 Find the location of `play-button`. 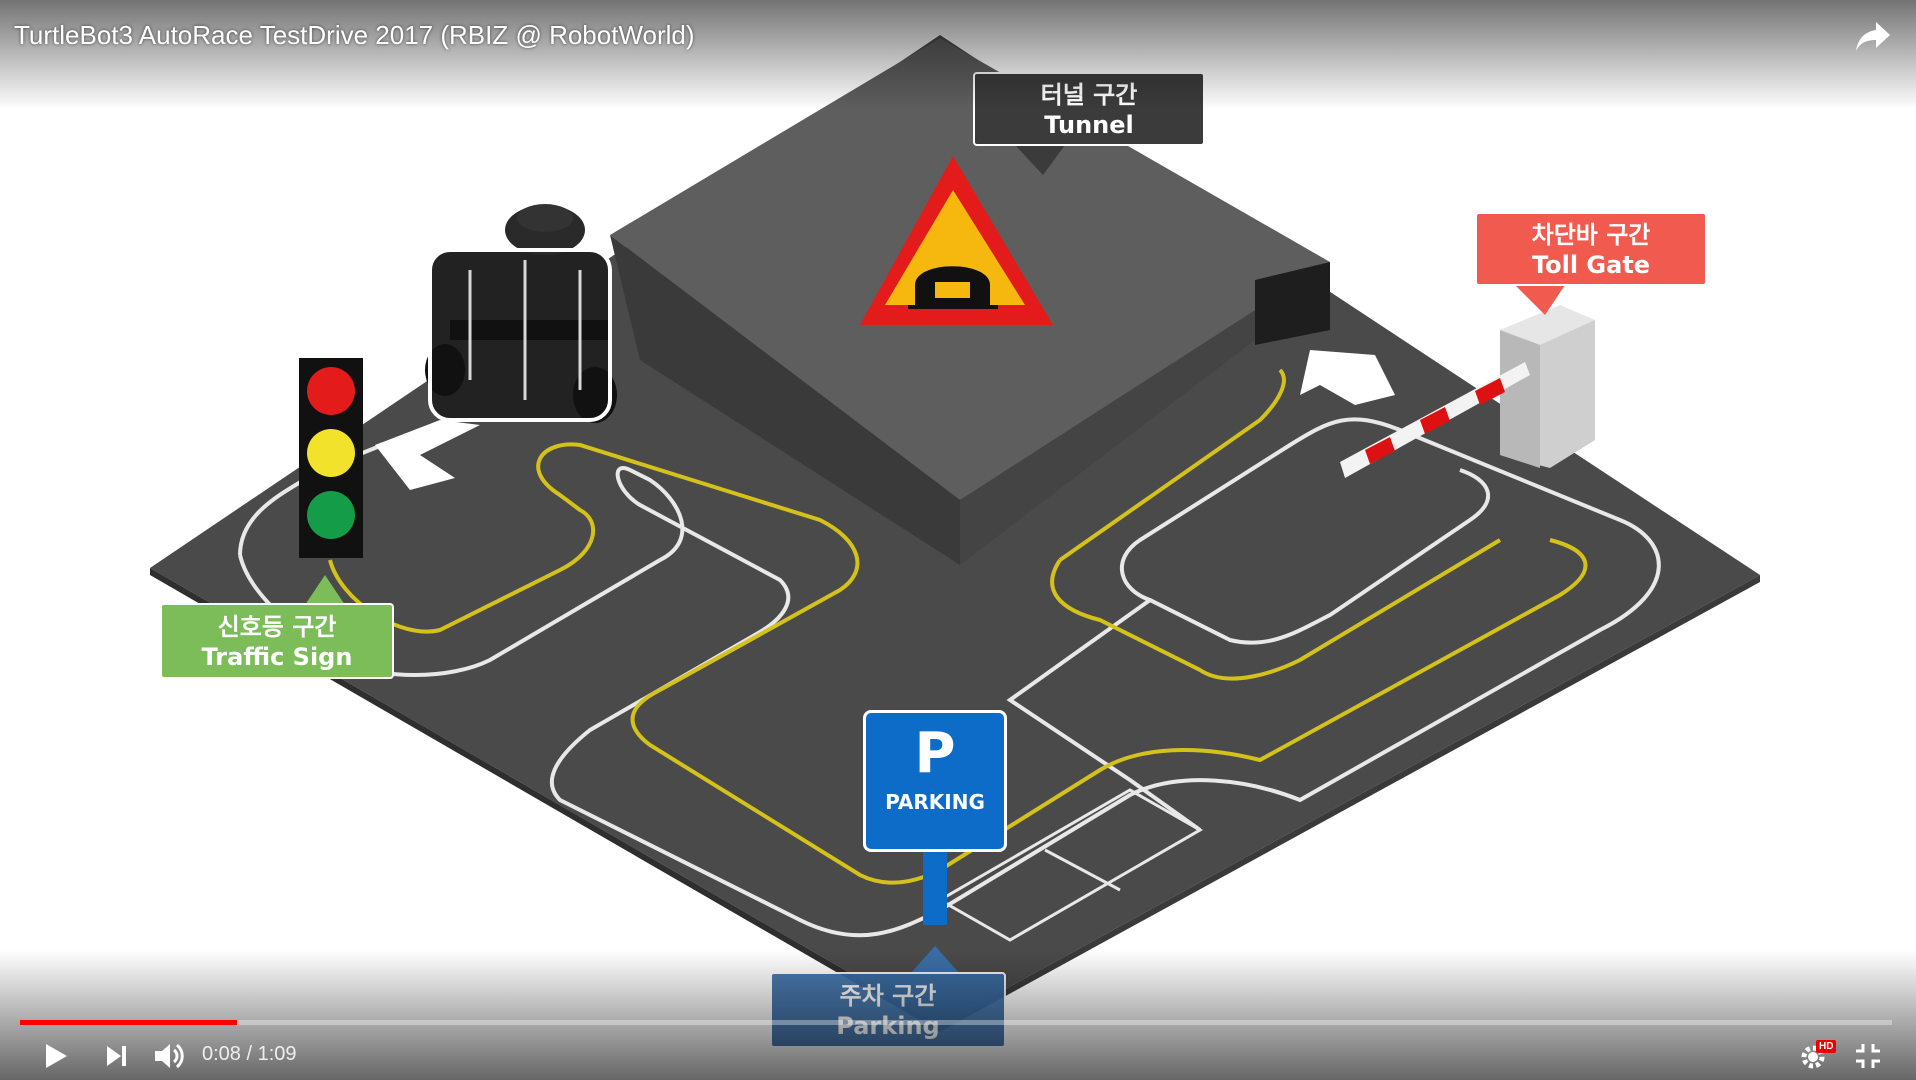

play-button is located at coordinates (56, 1056).